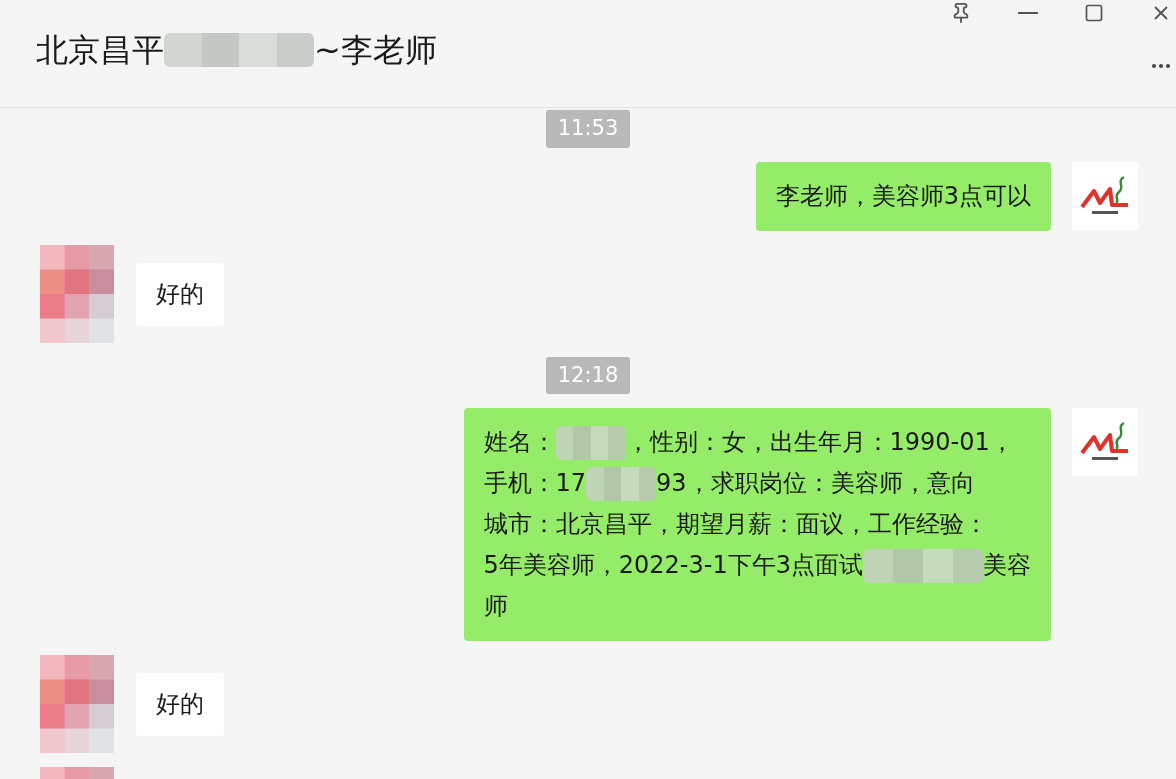 The height and width of the screenshot is (779, 1176). Describe the element at coordinates (535, 483) in the screenshot. I see `message-text: 手机：17` at that location.